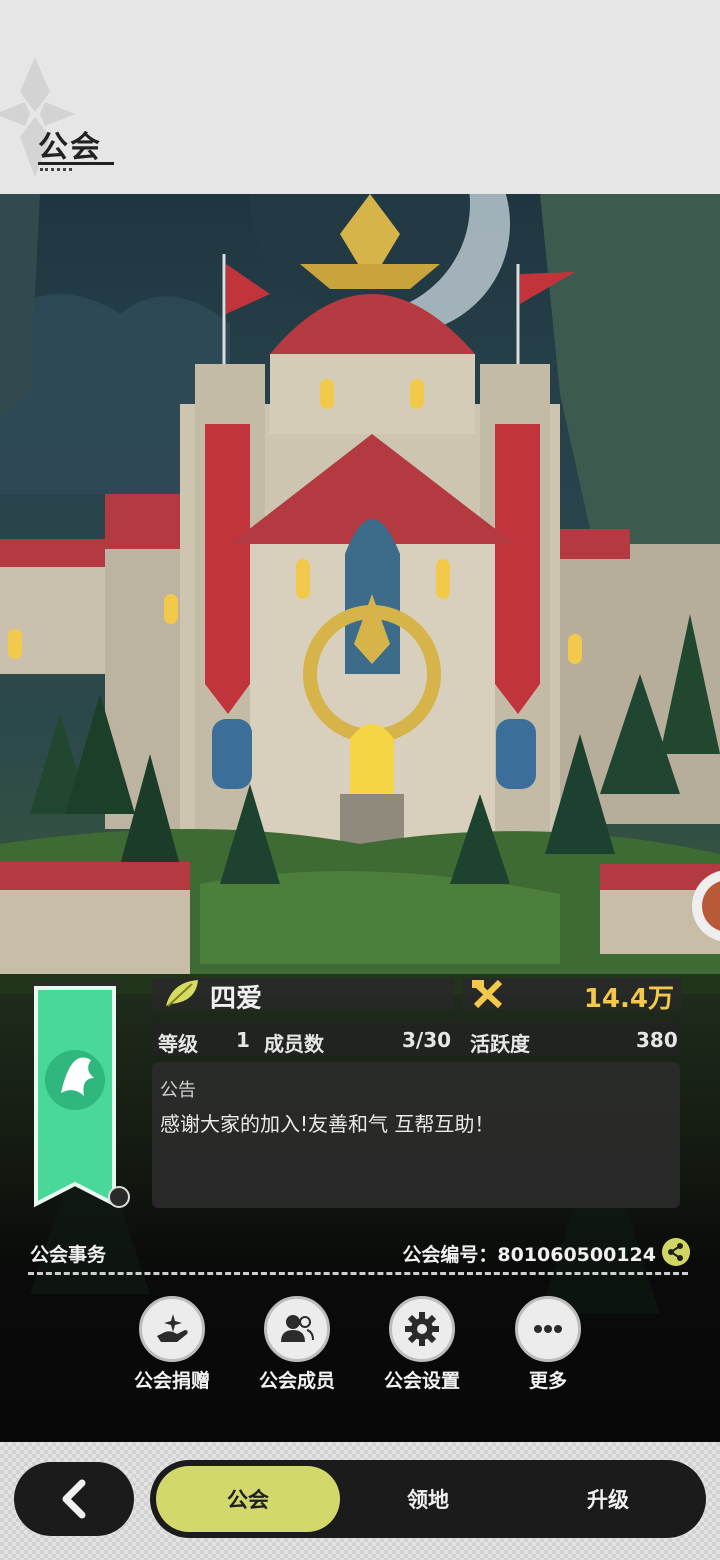 The height and width of the screenshot is (1560, 720). What do you see at coordinates (421, 1381) in the screenshot?
I see `action-label: 公会设置` at bounding box center [421, 1381].